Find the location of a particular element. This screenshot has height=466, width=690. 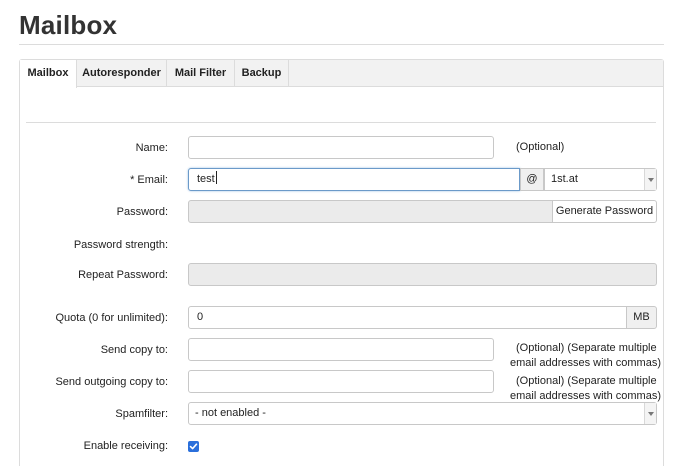

password-label: Password: is located at coordinates (142, 212).